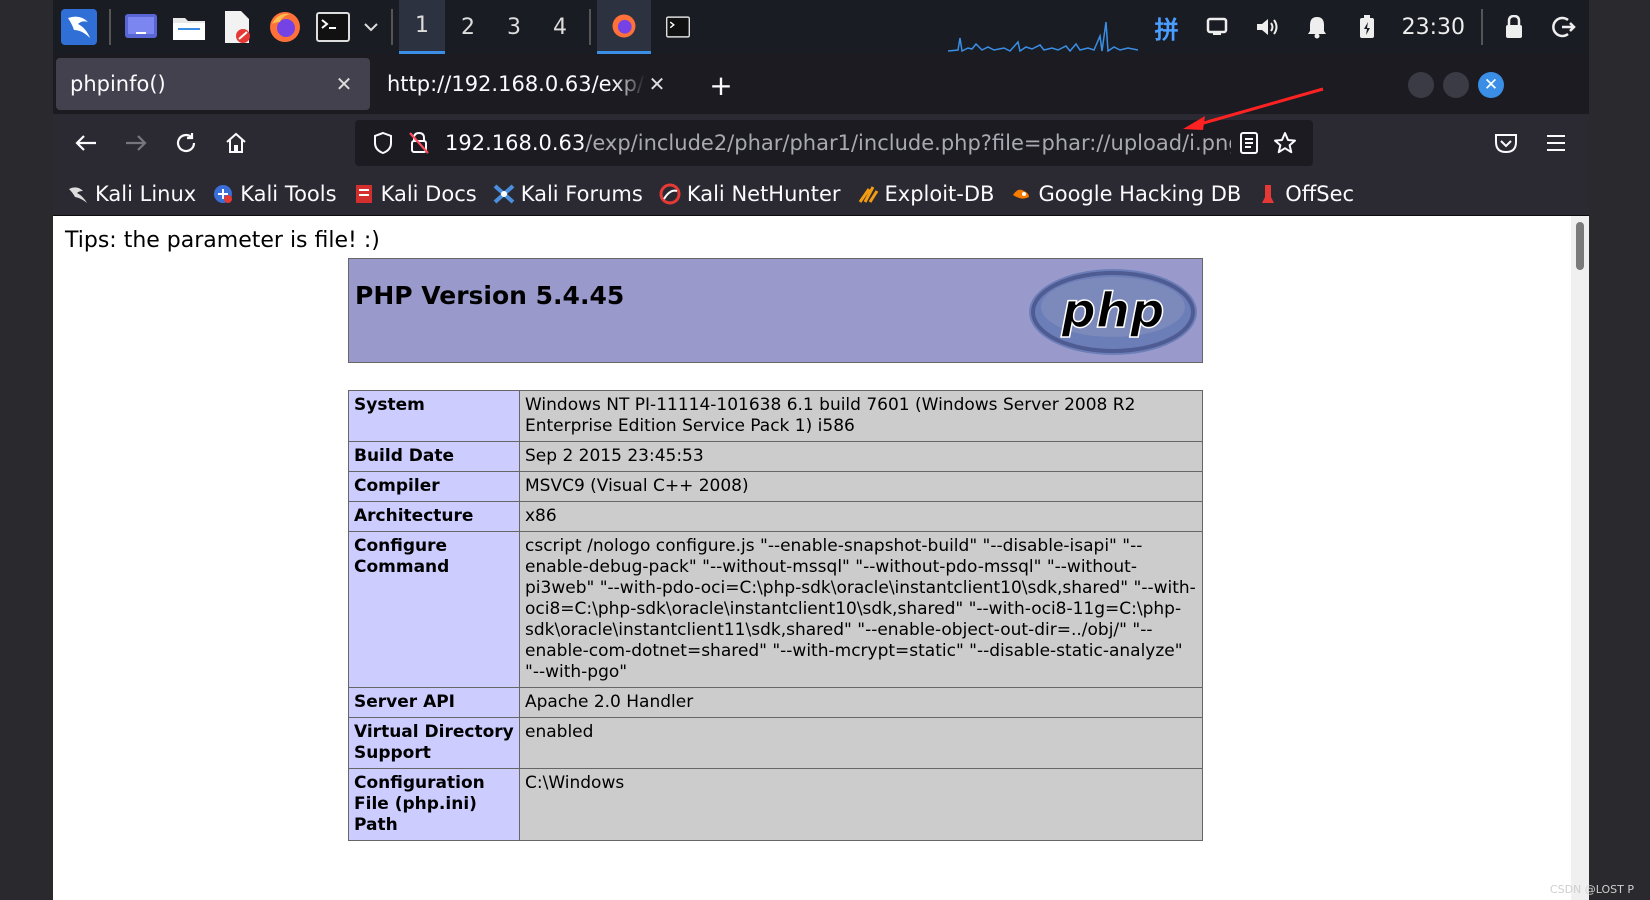 The height and width of the screenshot is (900, 1650). Describe the element at coordinates (868, 194) in the screenshot. I see `exploit-db-icon` at that location.